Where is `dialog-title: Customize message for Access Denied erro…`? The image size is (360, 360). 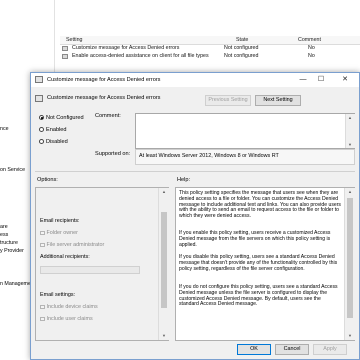
dialog-title: Customize message for Access Denied erro… is located at coordinates (104, 79).